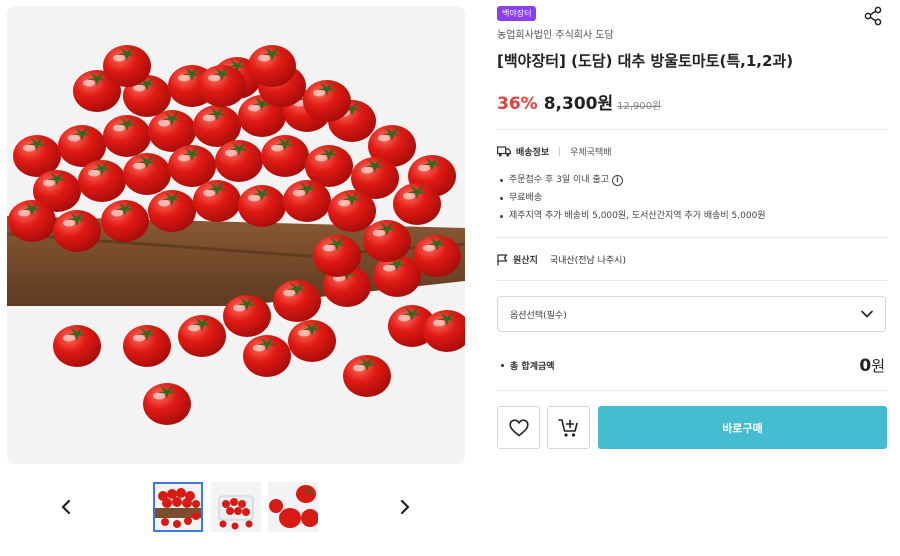 This screenshot has width=900, height=556. I want to click on shipping-note-text: 무료배송, so click(526, 198).